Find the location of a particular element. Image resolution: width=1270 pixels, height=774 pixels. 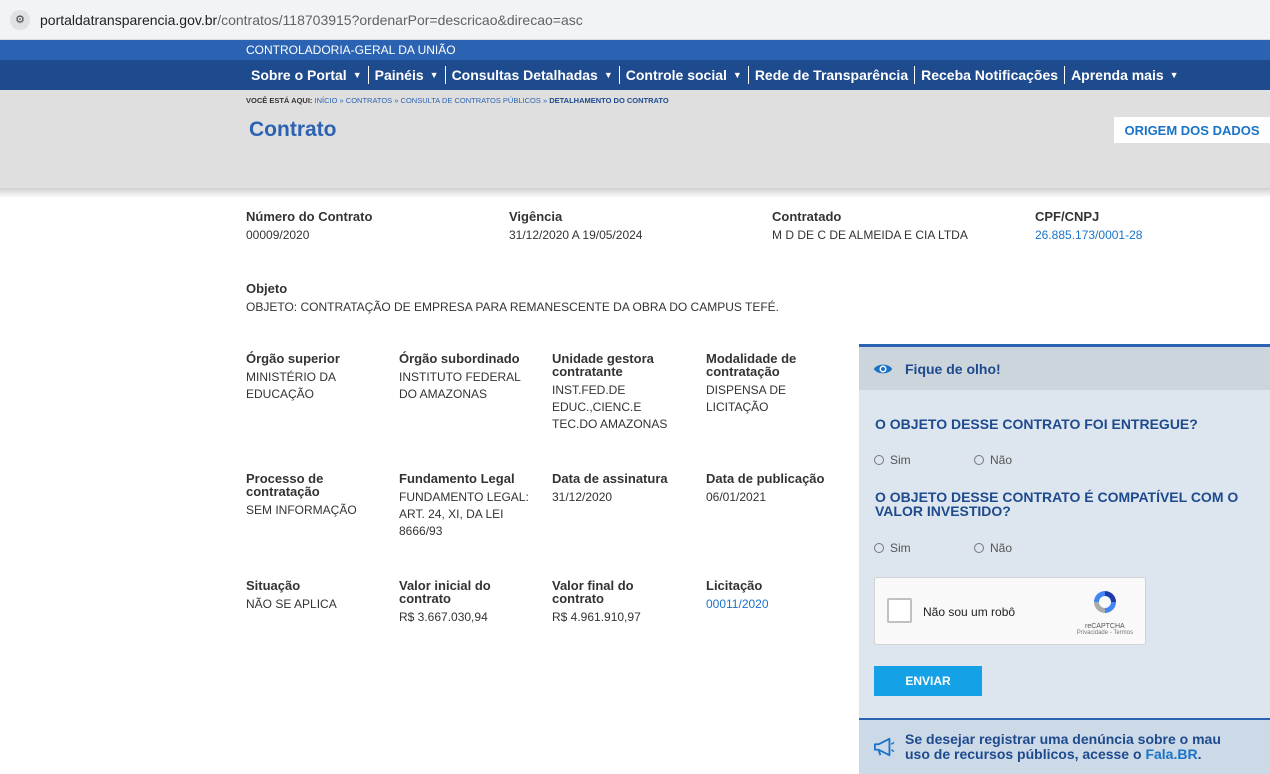

panel-header: Fique de olho! is located at coordinates (1064, 368).